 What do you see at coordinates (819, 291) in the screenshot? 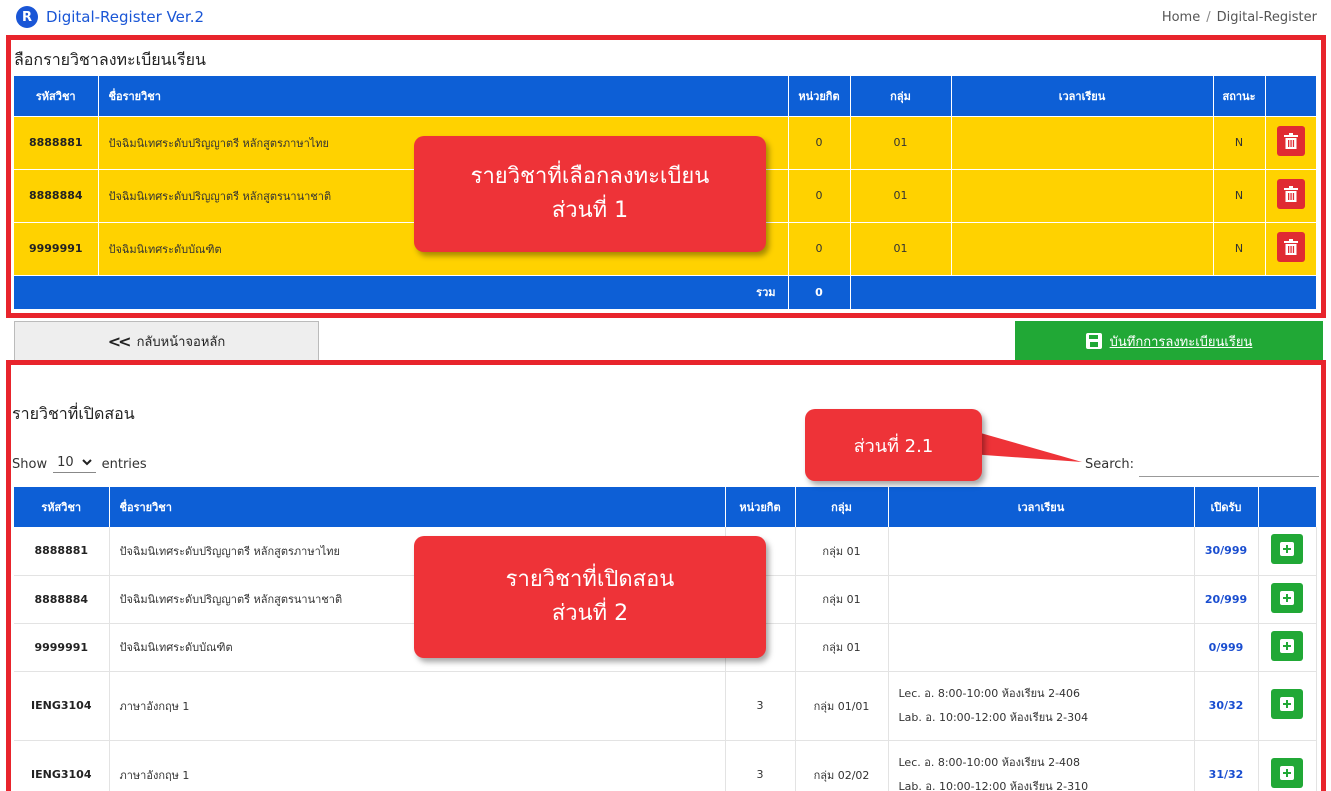
I see `total-credits: 0` at bounding box center [819, 291].